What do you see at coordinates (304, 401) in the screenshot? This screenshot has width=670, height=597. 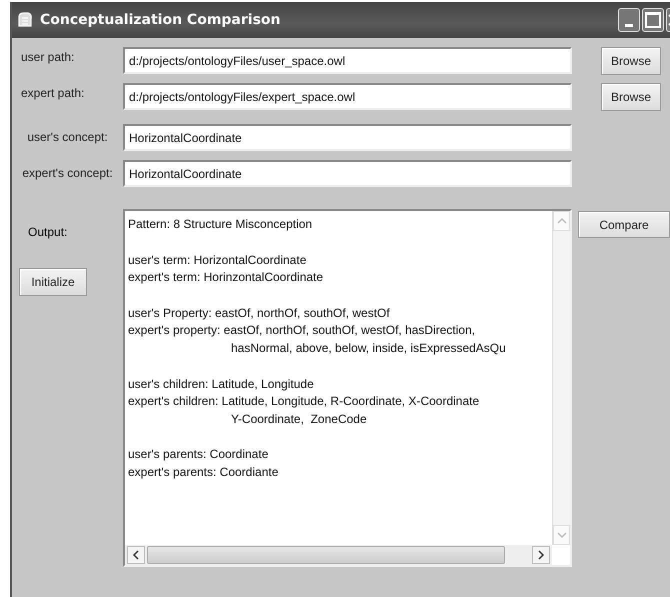 I see `output-line: expert's children: Latitude, Longitude, R-Coordinate, X-Coordinate` at bounding box center [304, 401].